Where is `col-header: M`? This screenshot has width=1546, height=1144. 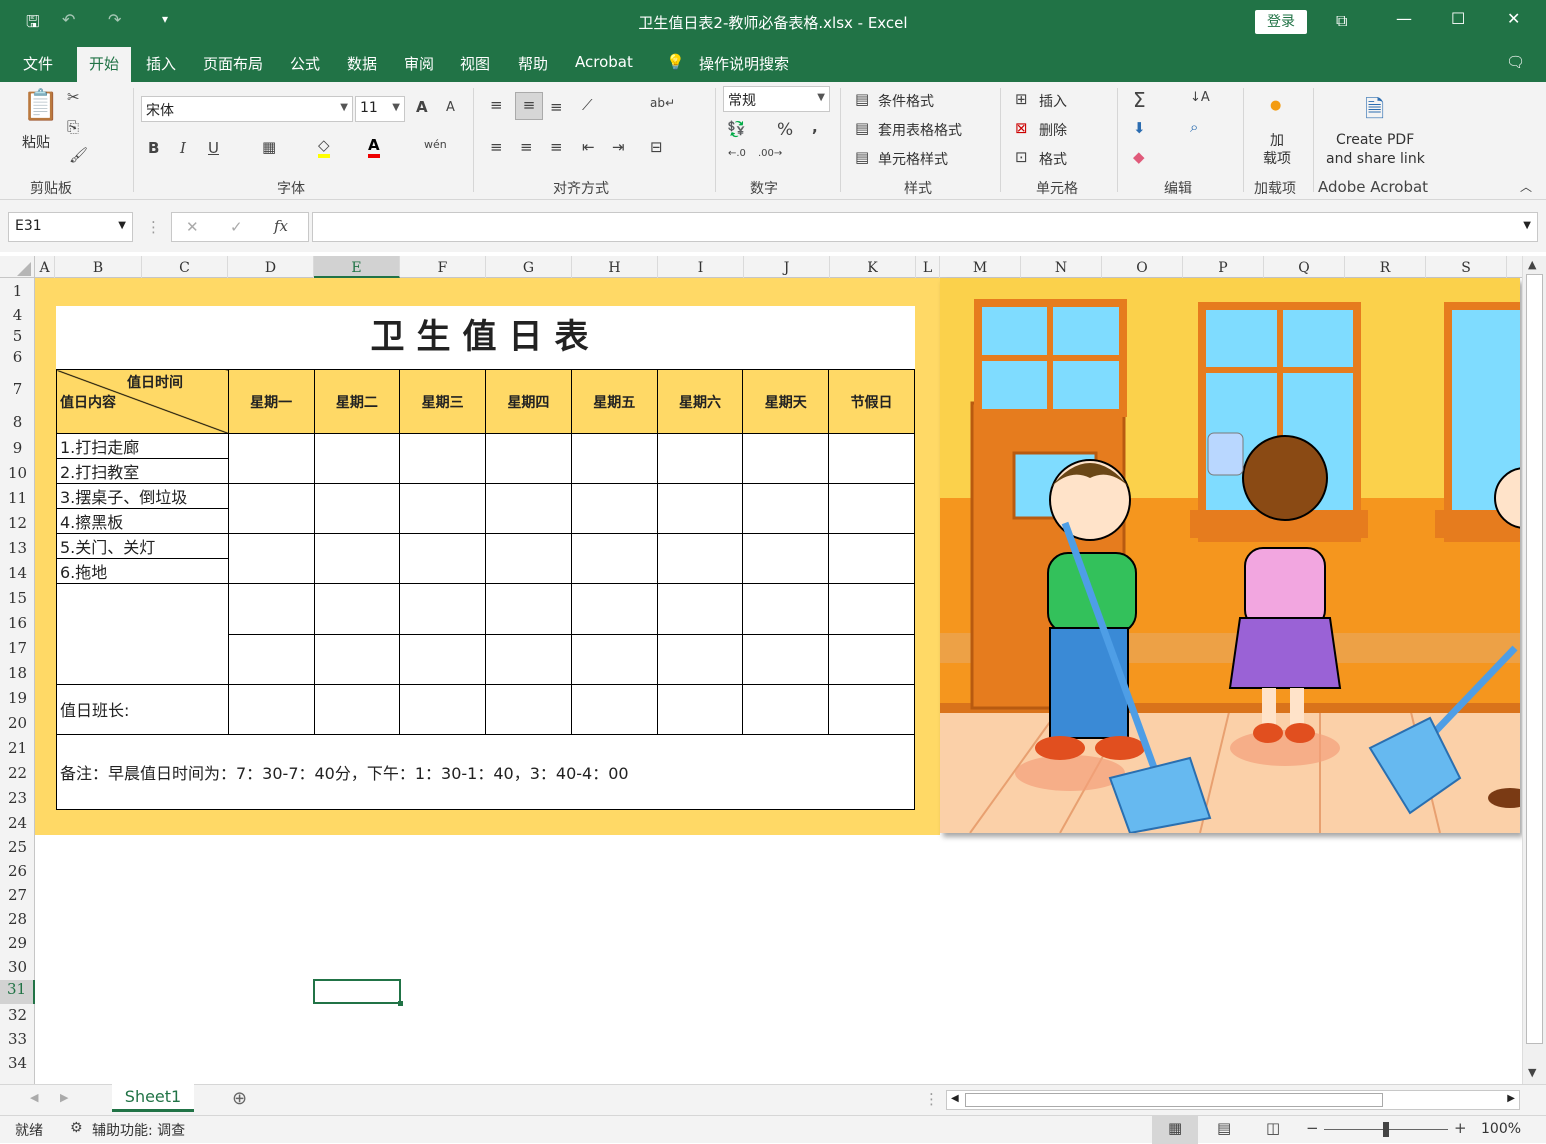
col-header: M is located at coordinates (980, 267).